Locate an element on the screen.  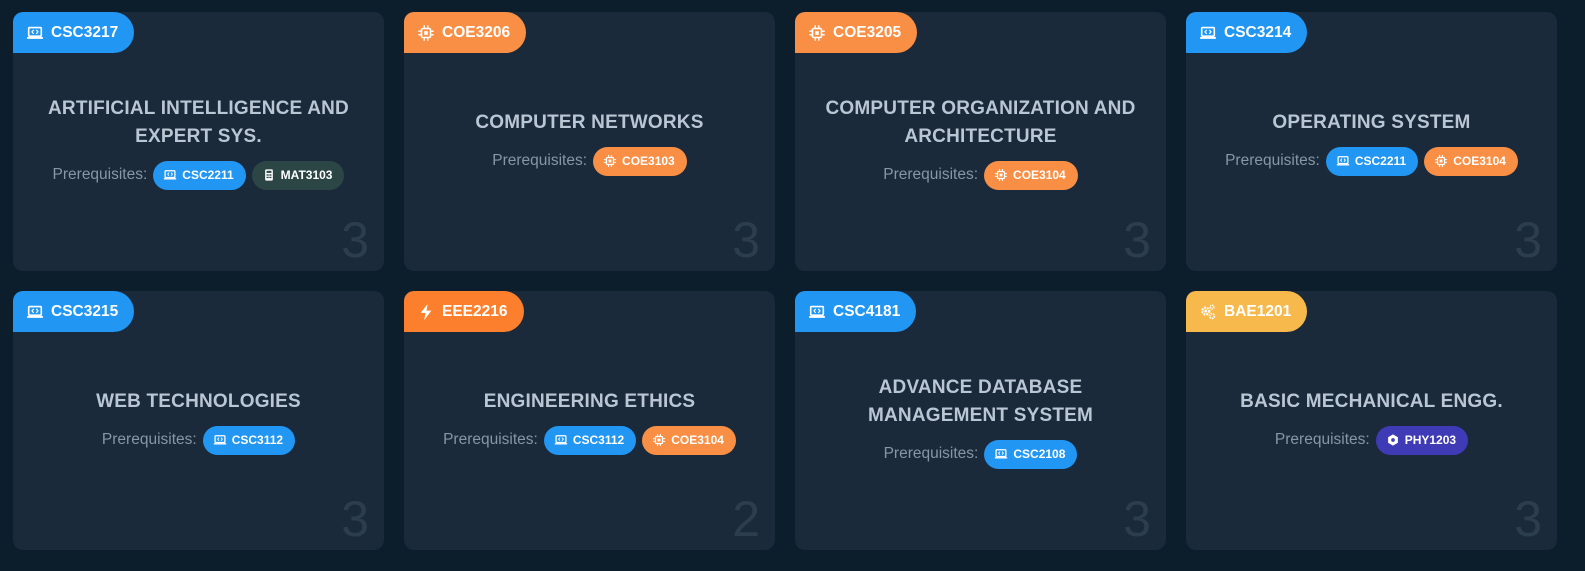
course-code-badge: CSC3214 is located at coordinates (1247, 32).